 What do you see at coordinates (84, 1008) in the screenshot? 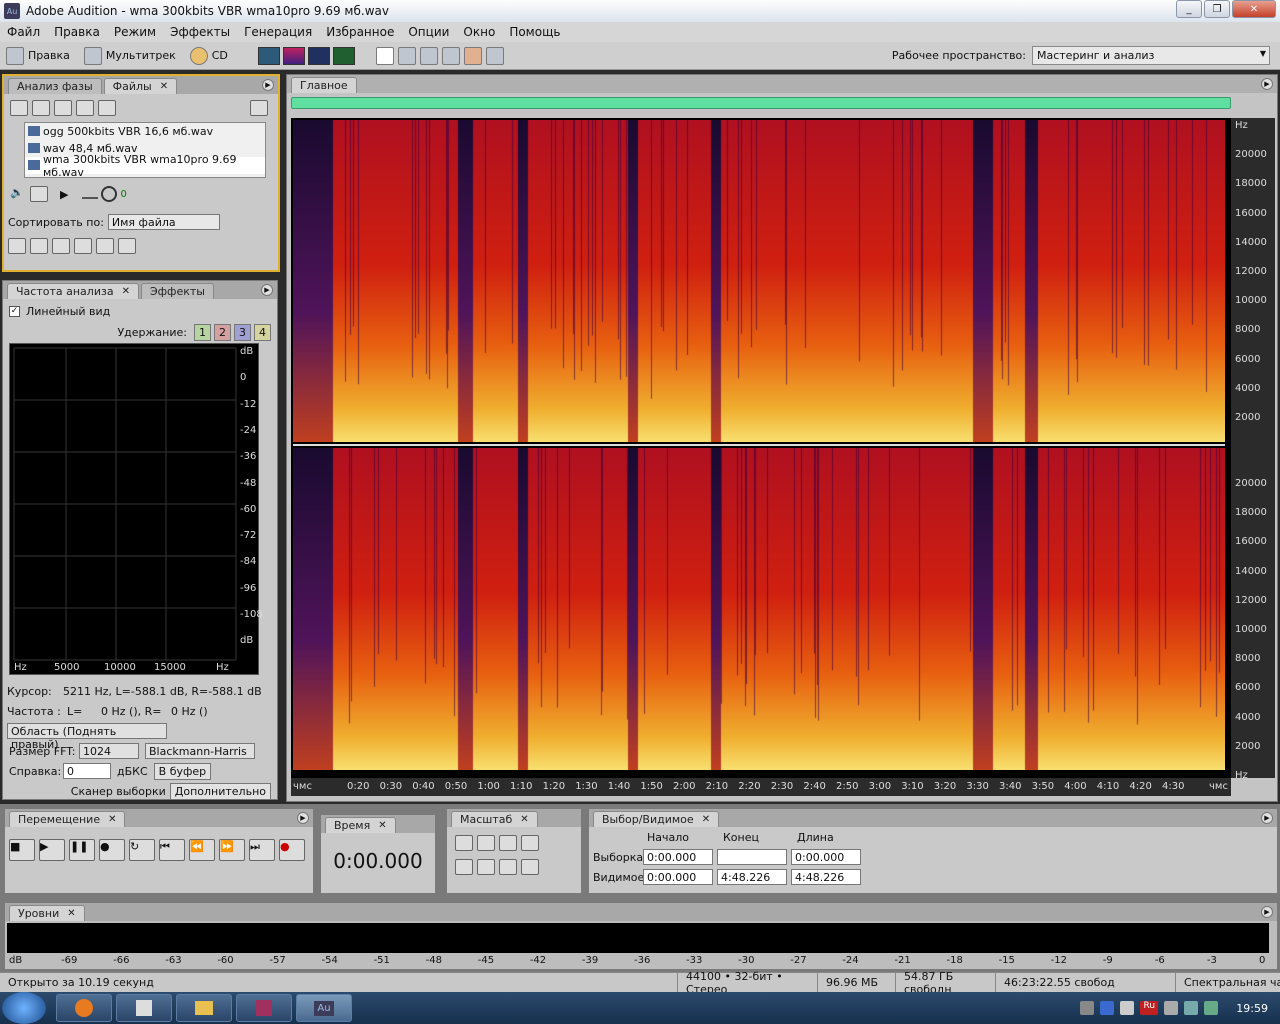
I see `taskbar-firefox` at bounding box center [84, 1008].